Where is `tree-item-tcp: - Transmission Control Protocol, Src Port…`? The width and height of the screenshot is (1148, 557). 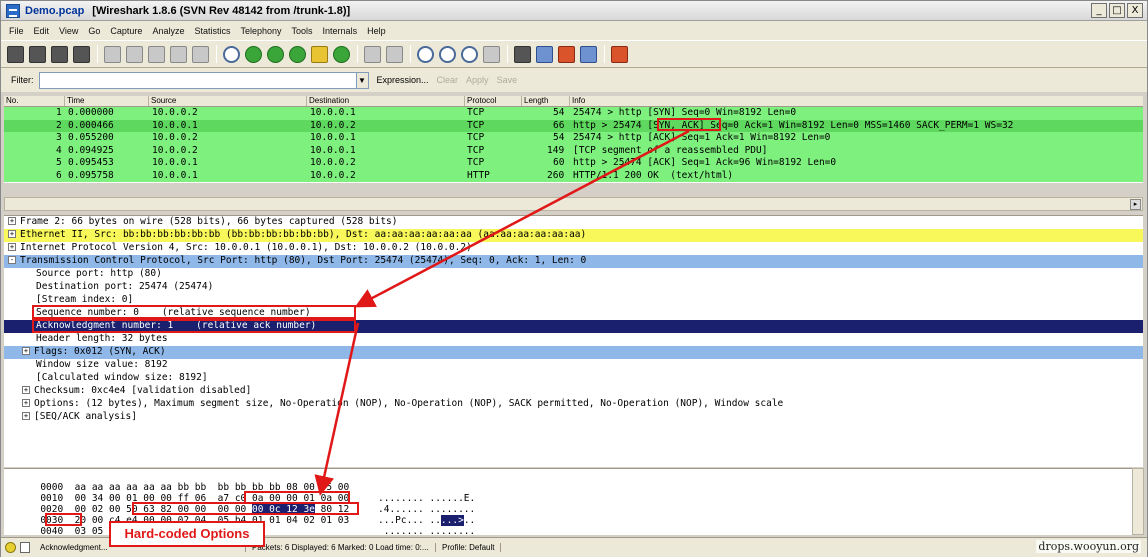
tree-item-tcp: - Transmission Control Protocol, Src Port… is located at coordinates (573, 261).